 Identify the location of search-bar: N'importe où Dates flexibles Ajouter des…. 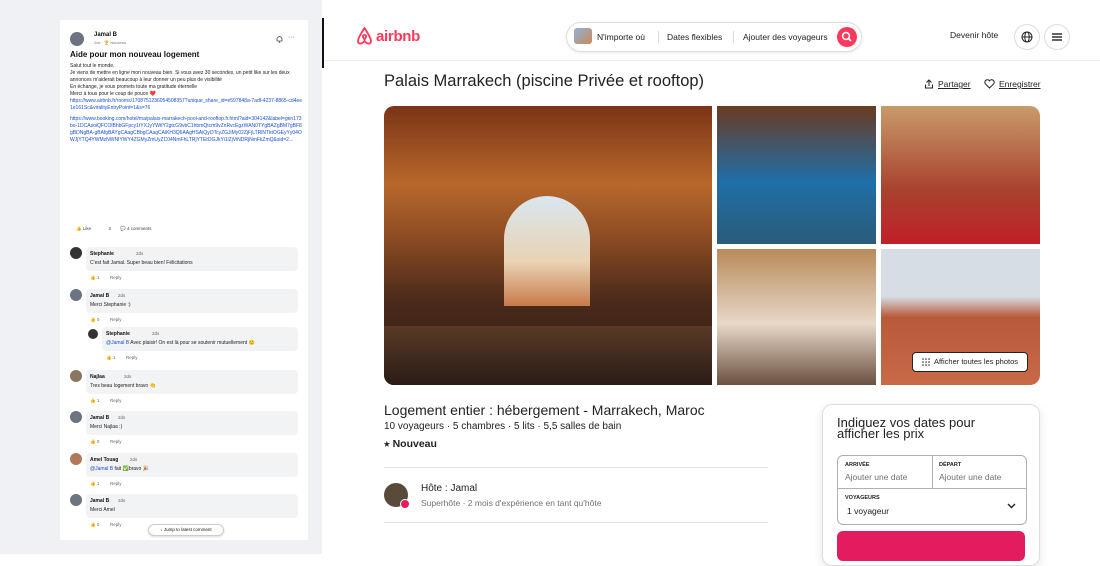
(714, 37).